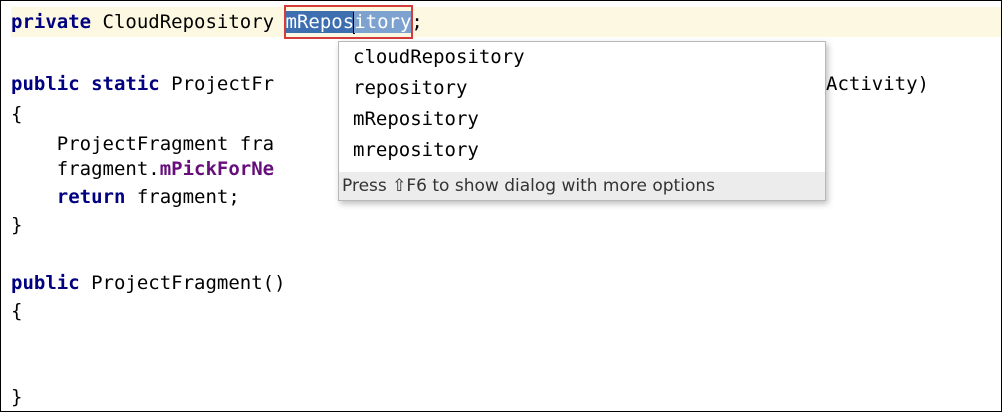  I want to click on code-line-field-declaration: private CloudRepository mRepository;, so click(506, 22).